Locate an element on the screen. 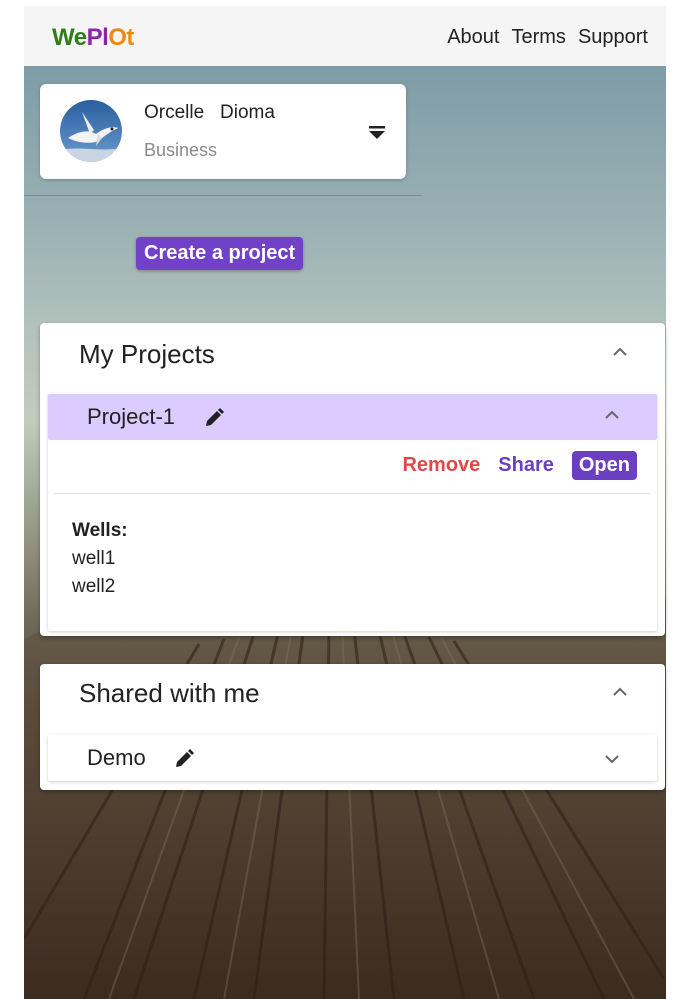 This screenshot has height=999, width=682. shared-title: Shared with me is located at coordinates (169, 693).